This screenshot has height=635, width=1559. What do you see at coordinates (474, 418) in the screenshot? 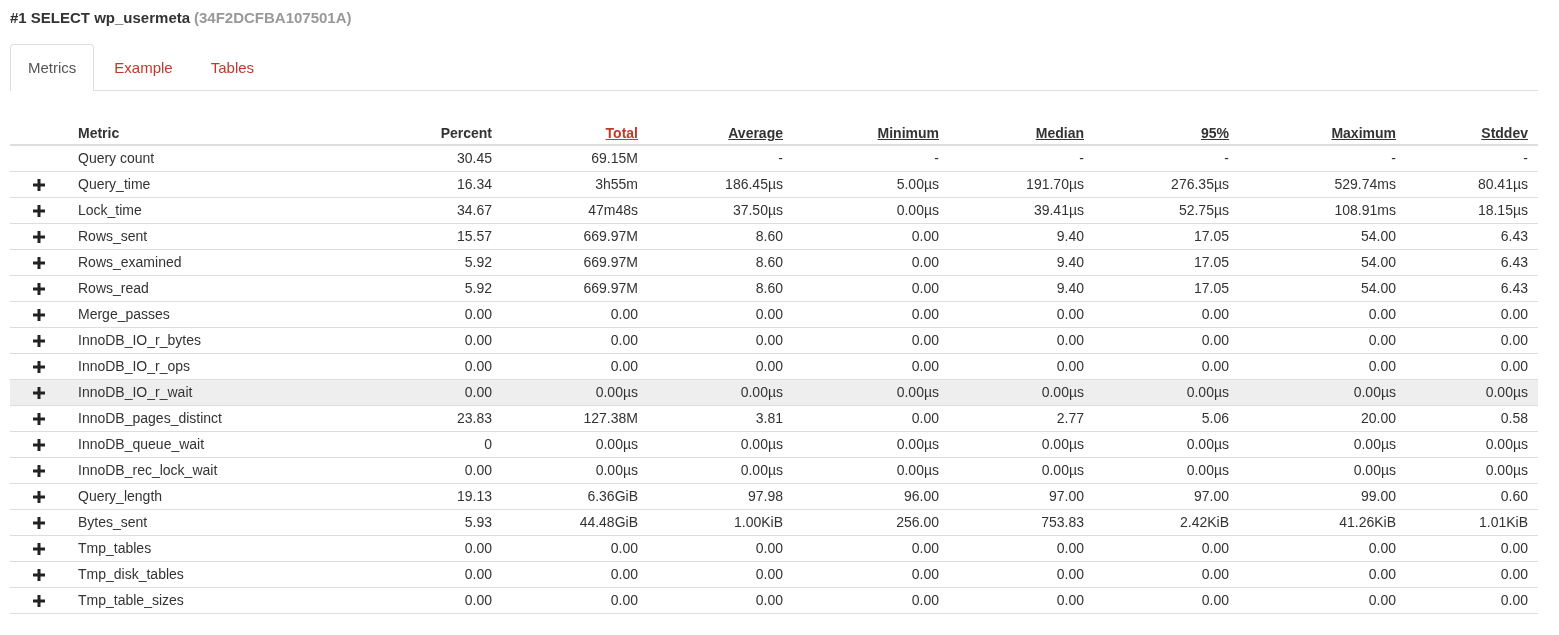
I see `metric-value: 23.83` at bounding box center [474, 418].